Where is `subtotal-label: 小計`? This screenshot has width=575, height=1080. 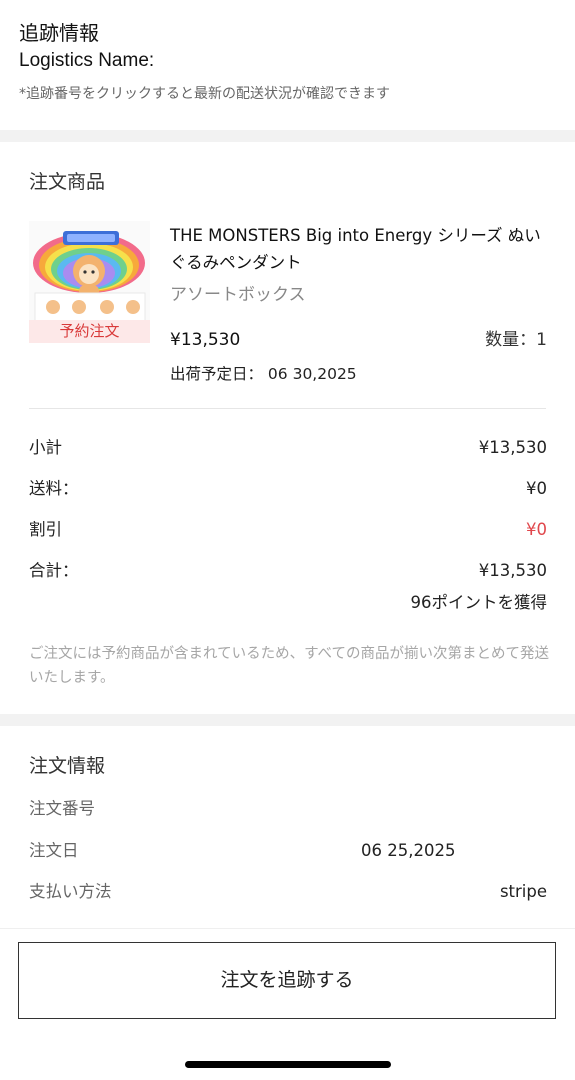 subtotal-label: 小計 is located at coordinates (45, 447).